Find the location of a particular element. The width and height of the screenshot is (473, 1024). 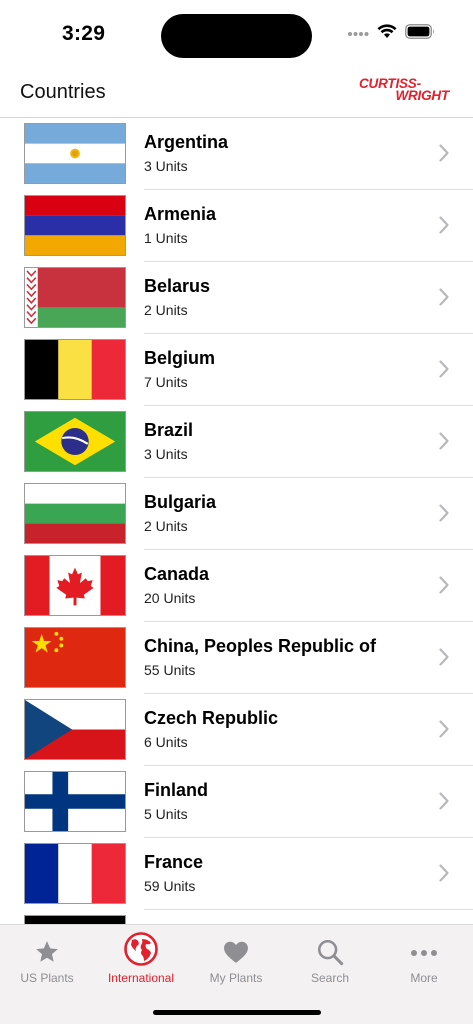

curtiss-wright-logo: CURTISS- WRIGHT is located at coordinates (405, 92).